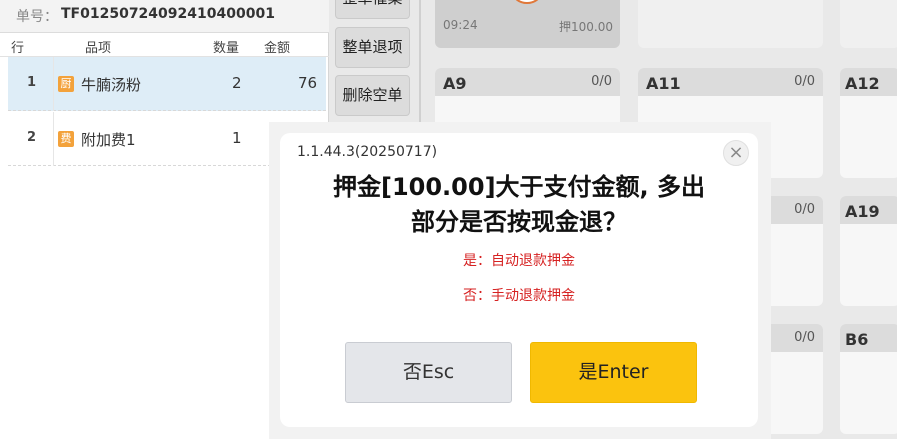 This screenshot has width=897, height=439. I want to click on kitchen-tag-icon: 厨, so click(66, 84).